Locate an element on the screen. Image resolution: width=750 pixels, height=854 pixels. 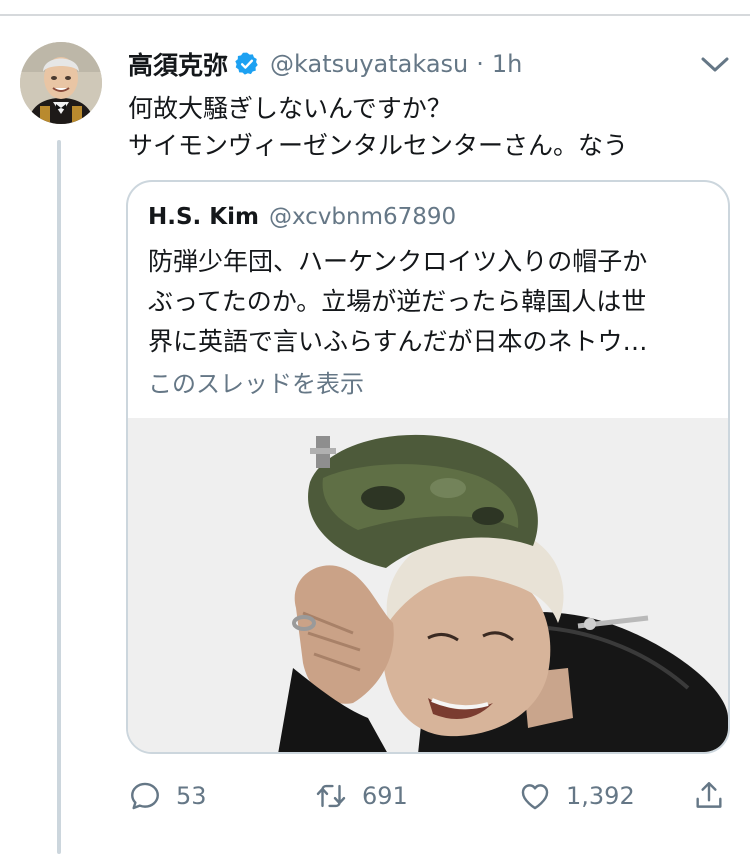
reply-count: 53 is located at coordinates (191, 796).